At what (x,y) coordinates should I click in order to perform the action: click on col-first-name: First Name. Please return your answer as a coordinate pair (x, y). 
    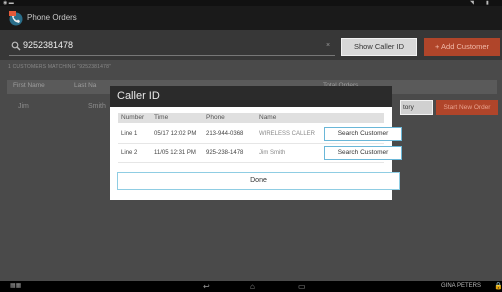
    Looking at the image, I should click on (29, 85).